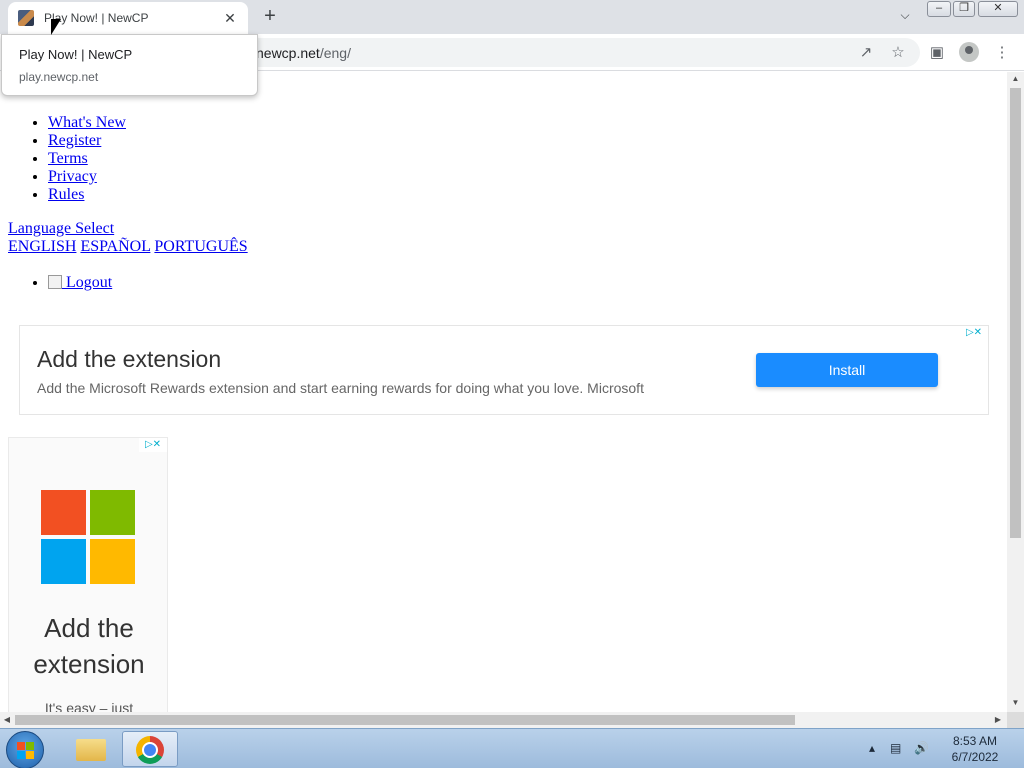  Describe the element at coordinates (56, 27) in the screenshot. I see `mouse-cursor-icon` at that location.